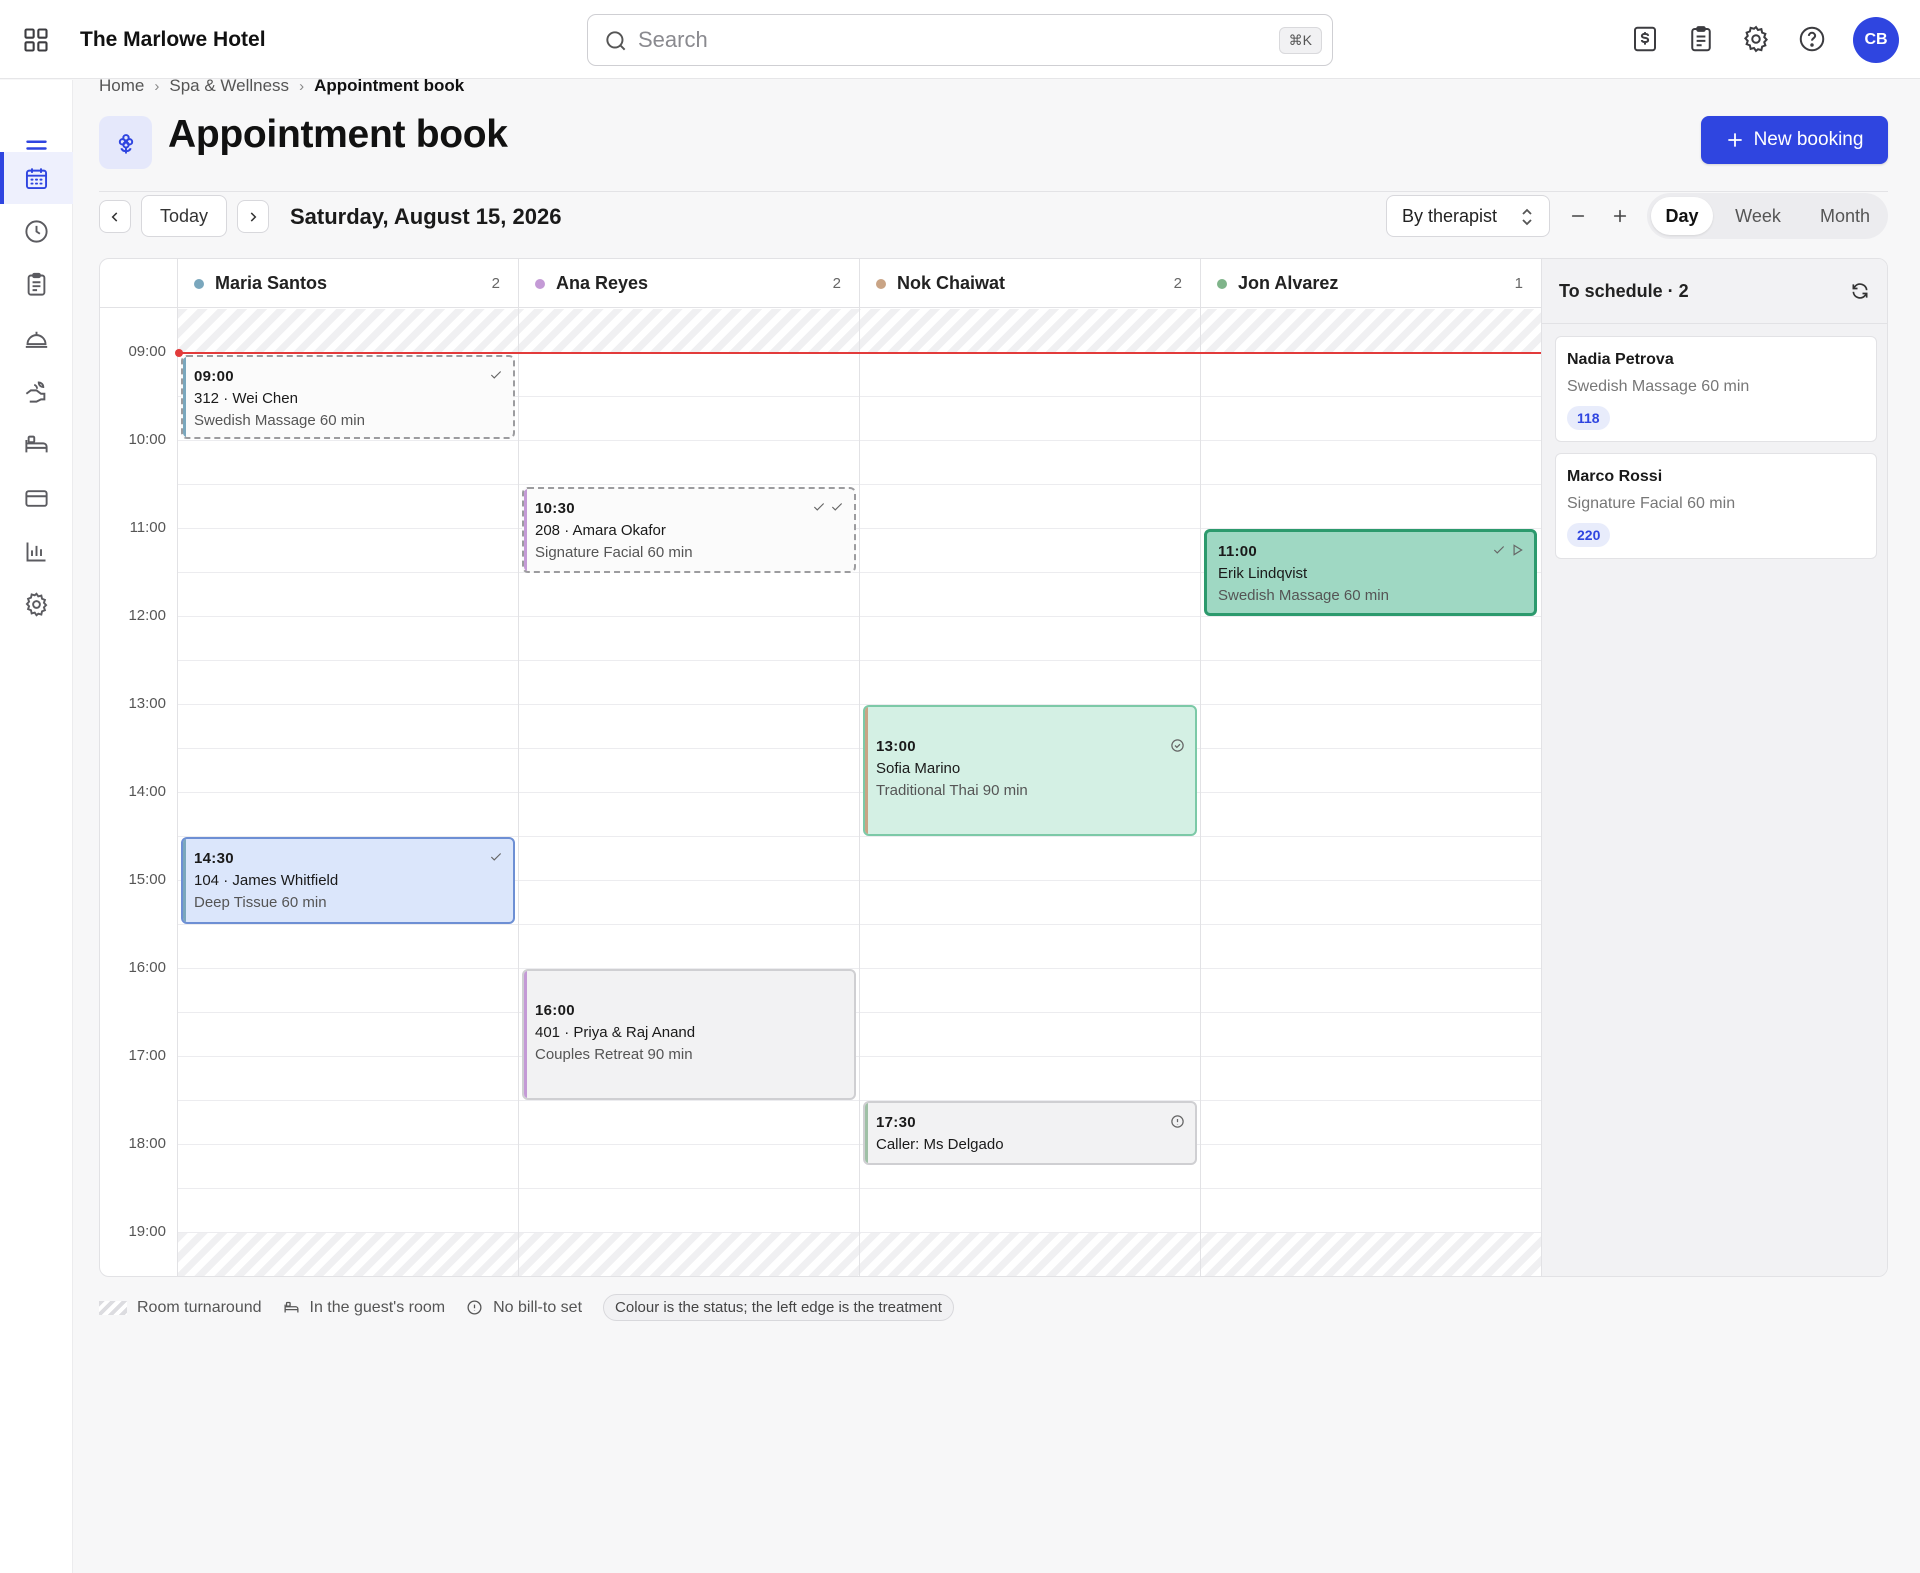 This screenshot has height=1573, width=1920. Describe the element at coordinates (347, 283) in the screenshot. I see `therapist-column-header: Maria Santos 2` at that location.